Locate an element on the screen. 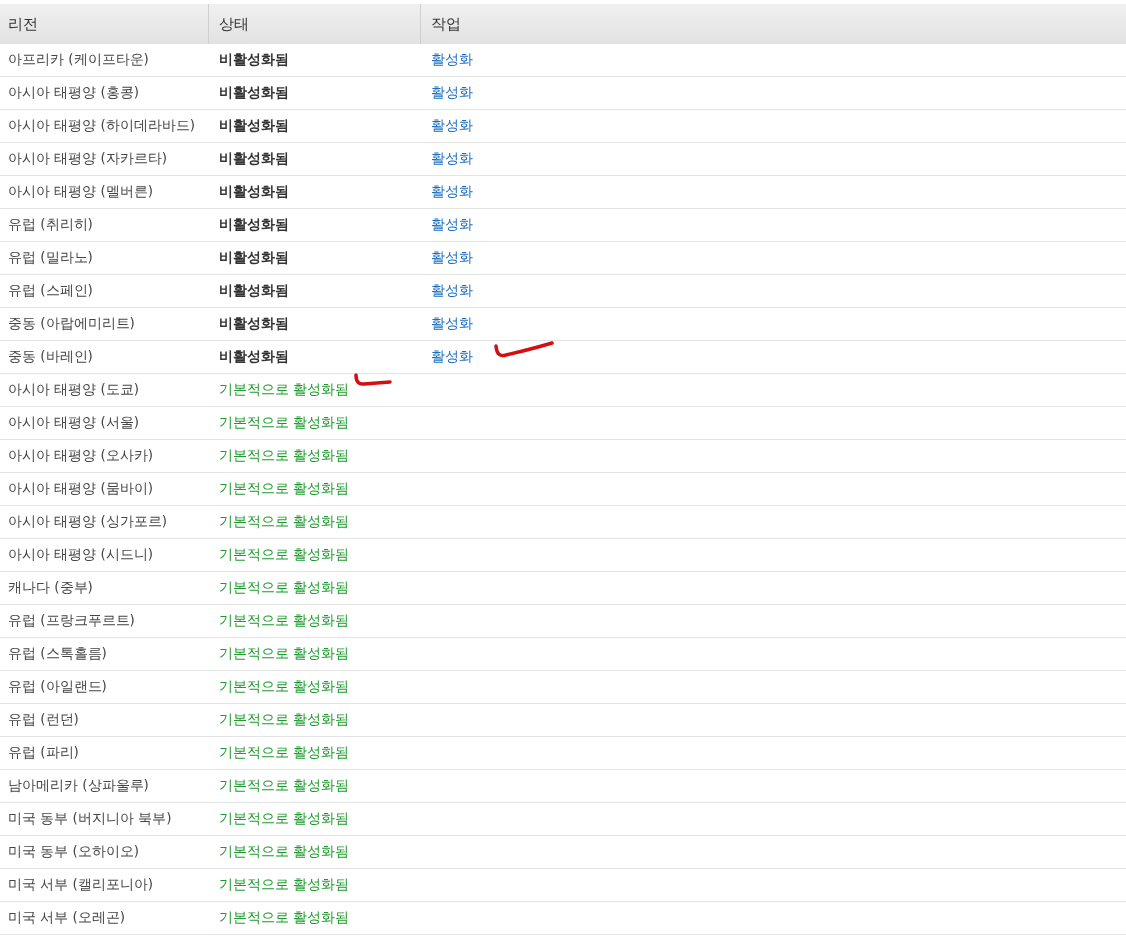 Image resolution: width=1126 pixels, height=938 pixels. region-name: 미국 동부 (오하이오) is located at coordinates (74, 851).